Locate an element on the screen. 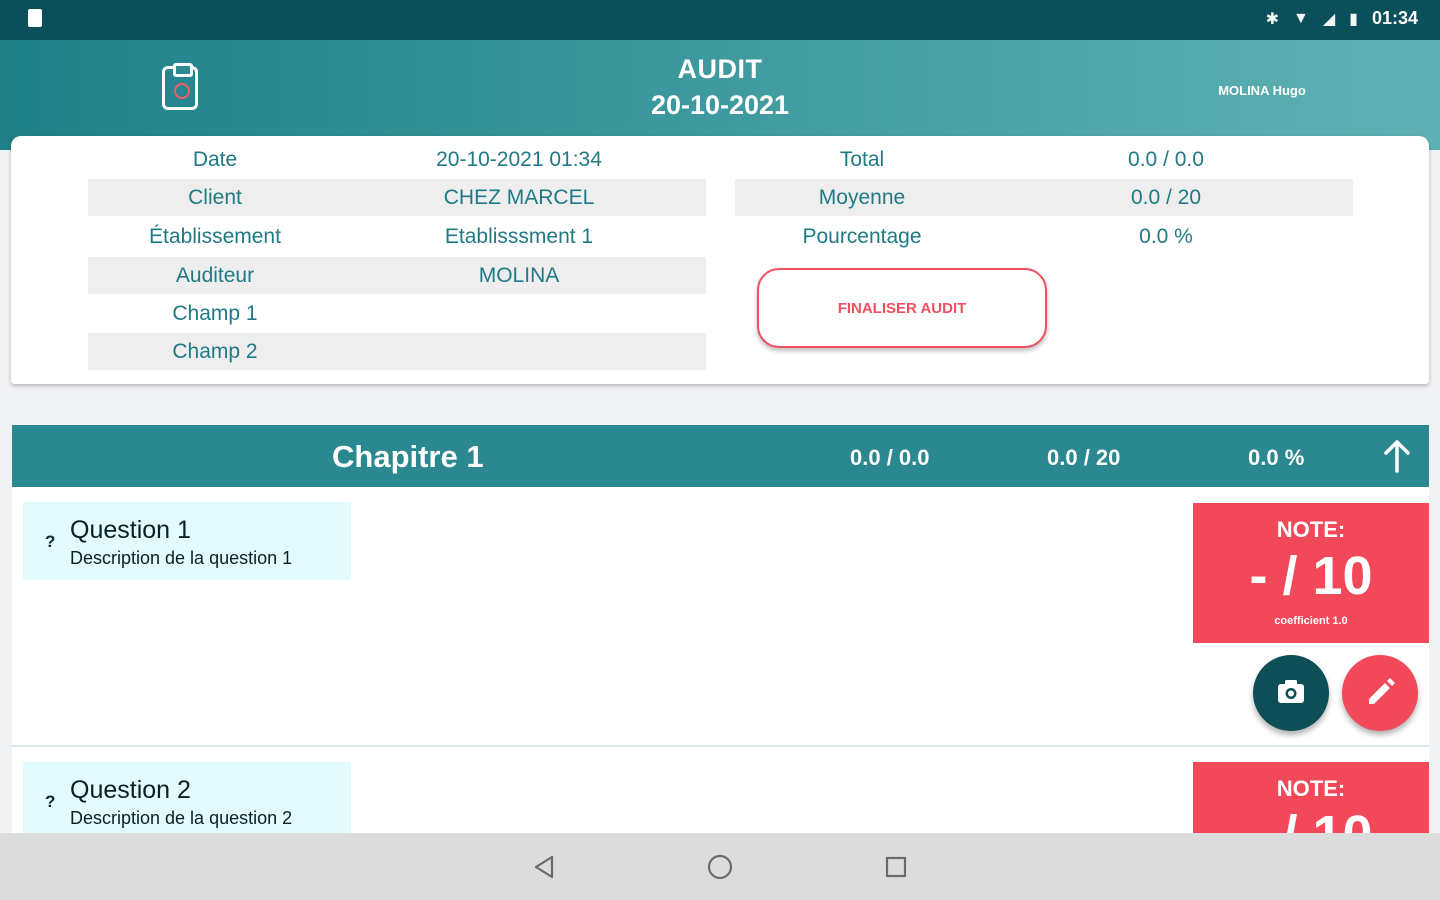  system-nav-bar is located at coordinates (720, 866).